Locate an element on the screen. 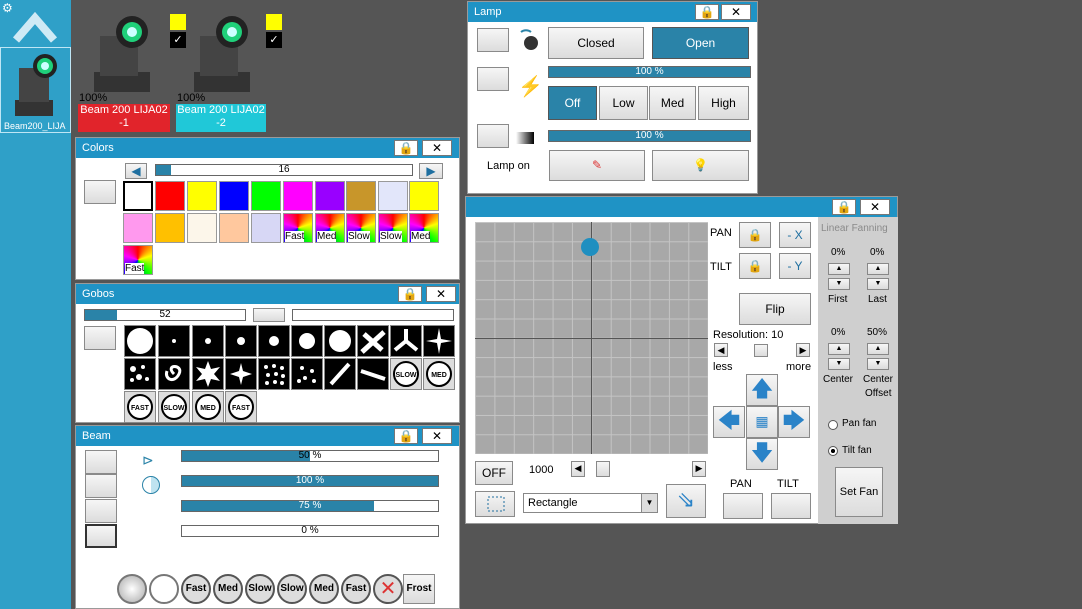 The width and height of the screenshot is (1082, 609). color-purple is located at coordinates (330, 196).